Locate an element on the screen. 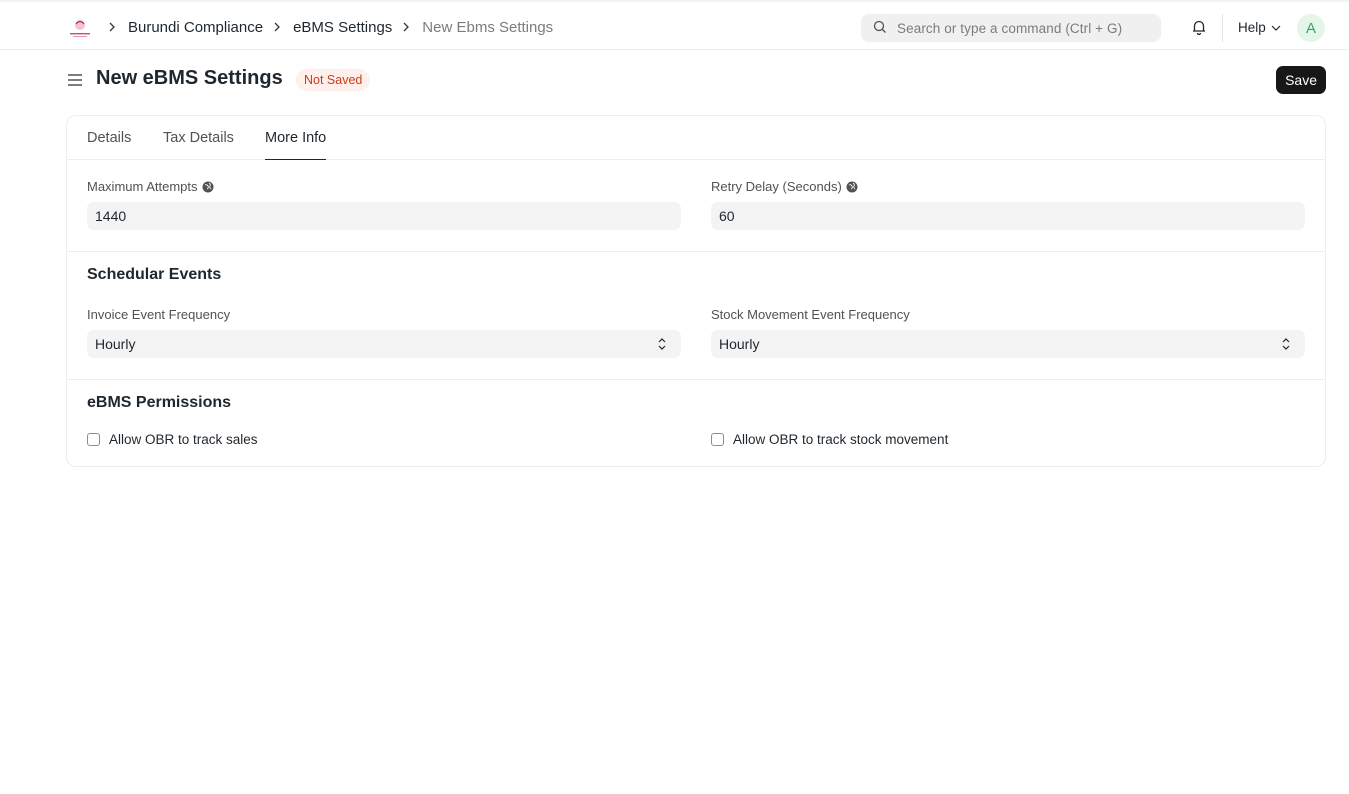 The image size is (1349, 794). breadcrumb-item-burundi-compliance: Burundi Compliance is located at coordinates (195, 27).